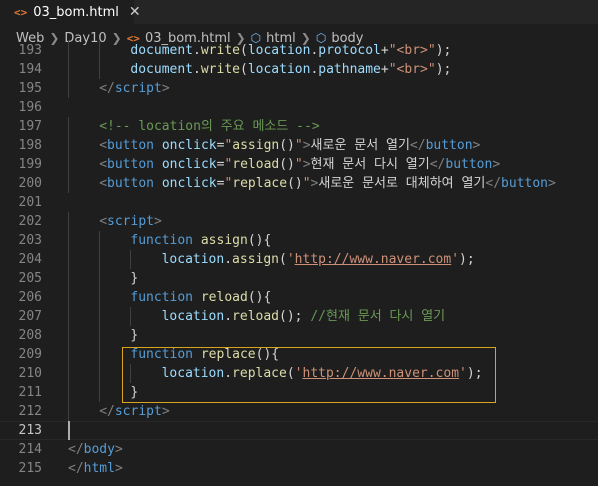  Describe the element at coordinates (443, 69) in the screenshot. I see `code-token: );` at that location.